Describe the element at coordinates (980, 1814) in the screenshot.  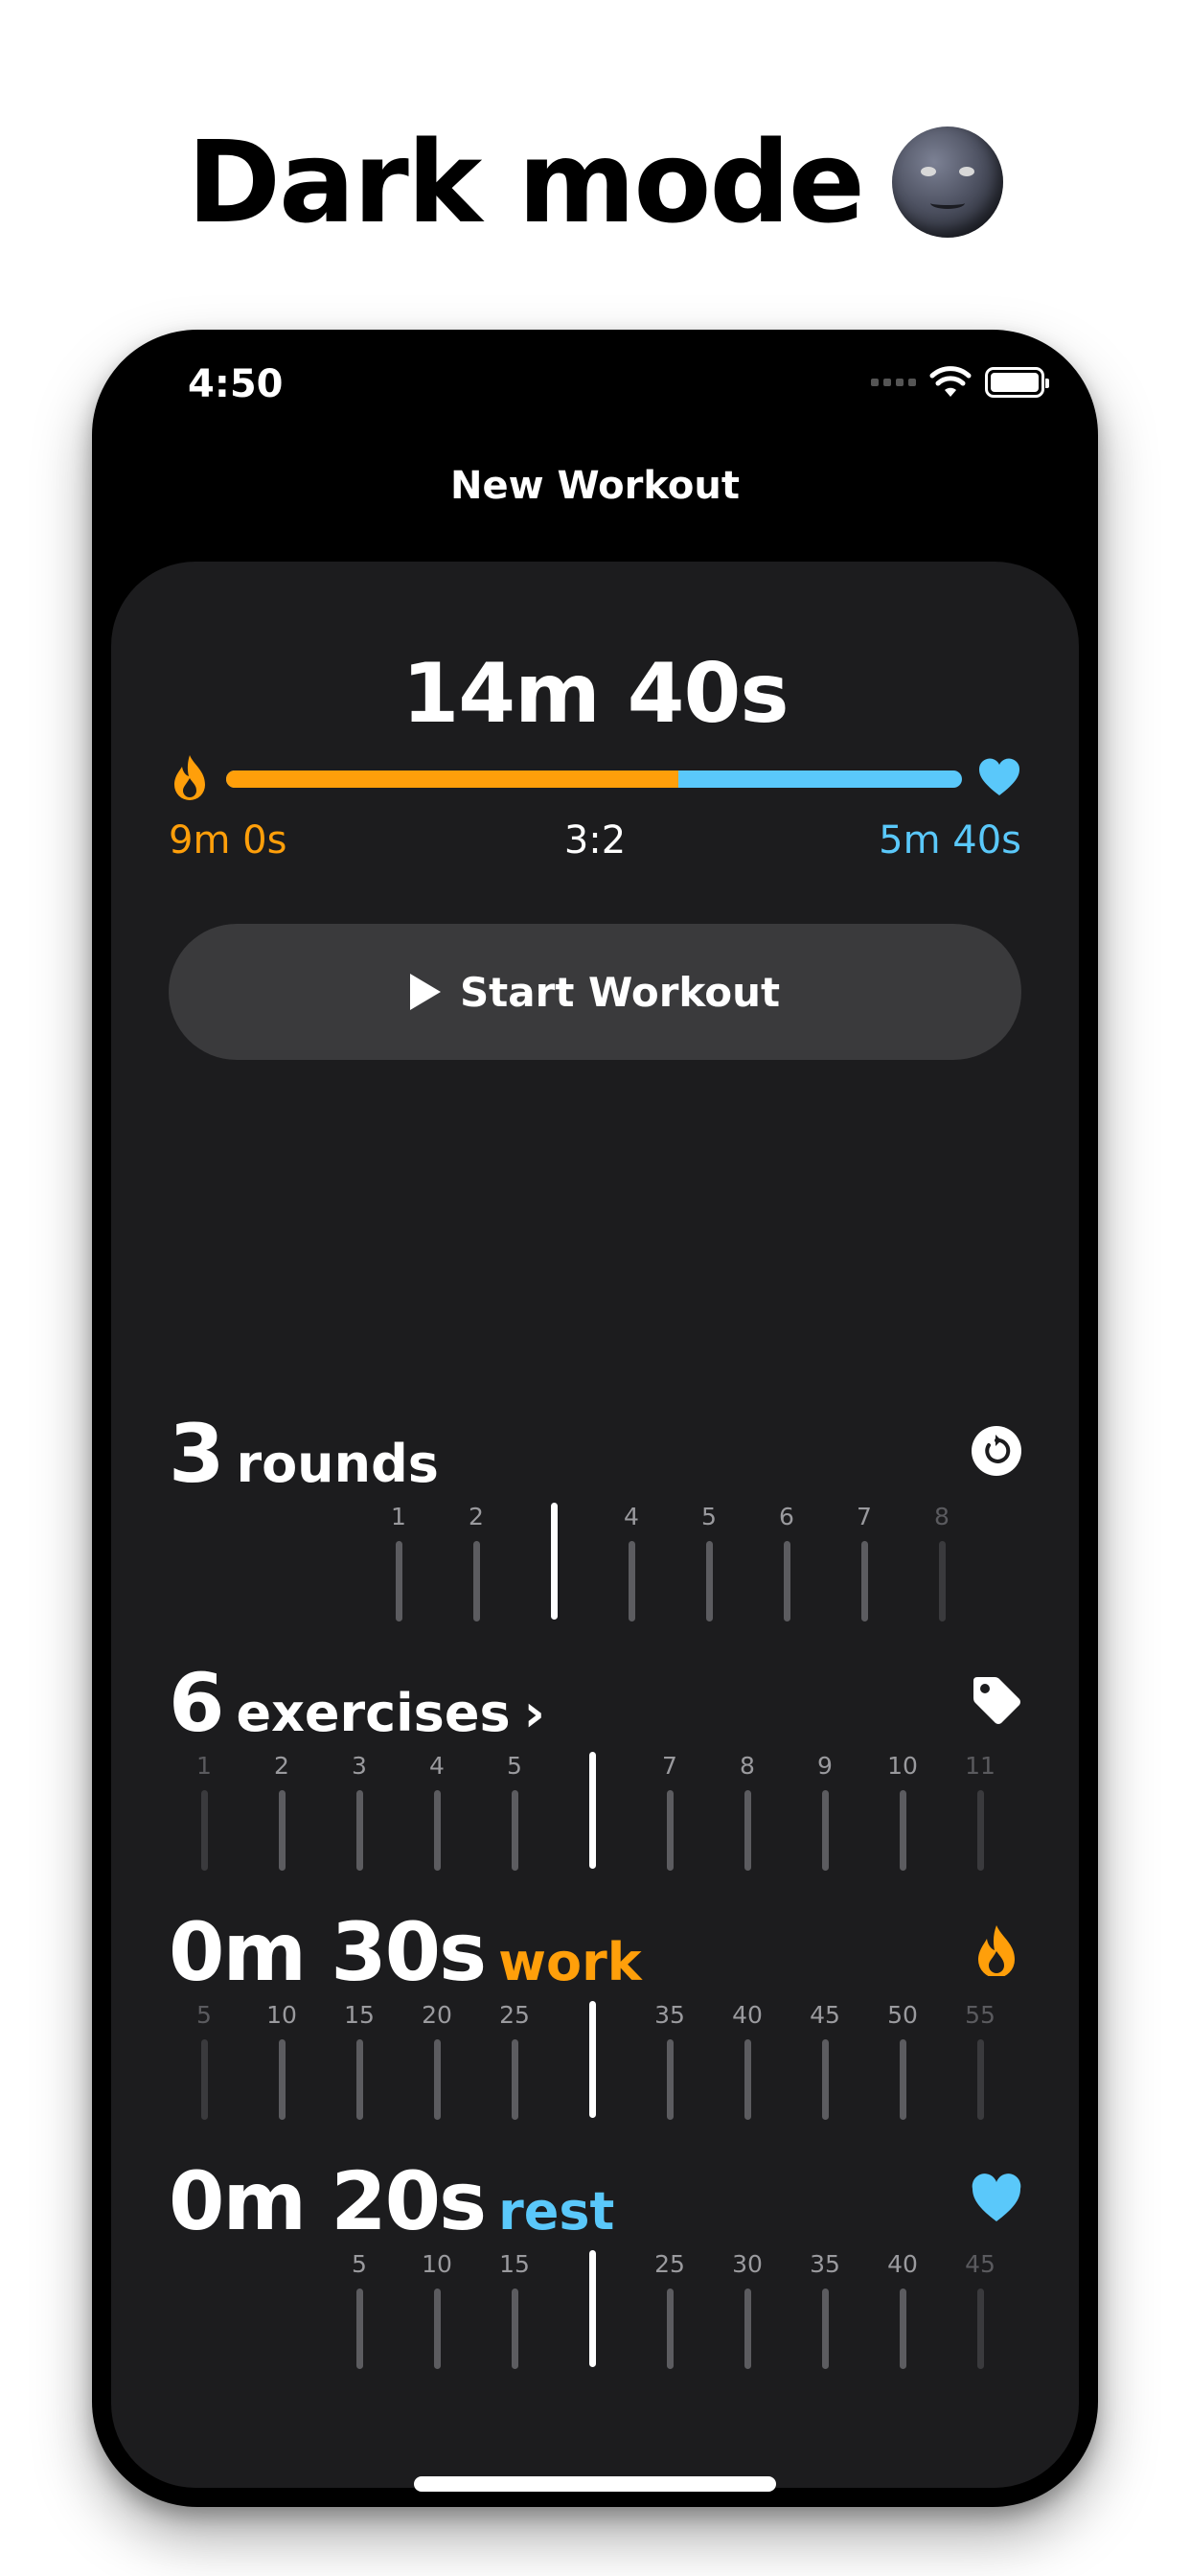
I see `exercises-tick: 11` at that location.